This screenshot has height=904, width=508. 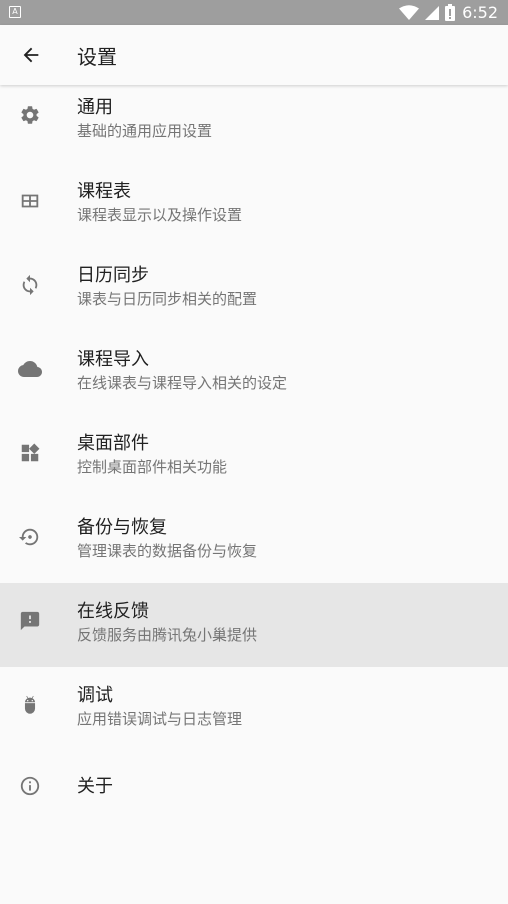 I want to click on settings-item-debug: 调试 应用错误调试与日志管理, so click(x=254, y=709).